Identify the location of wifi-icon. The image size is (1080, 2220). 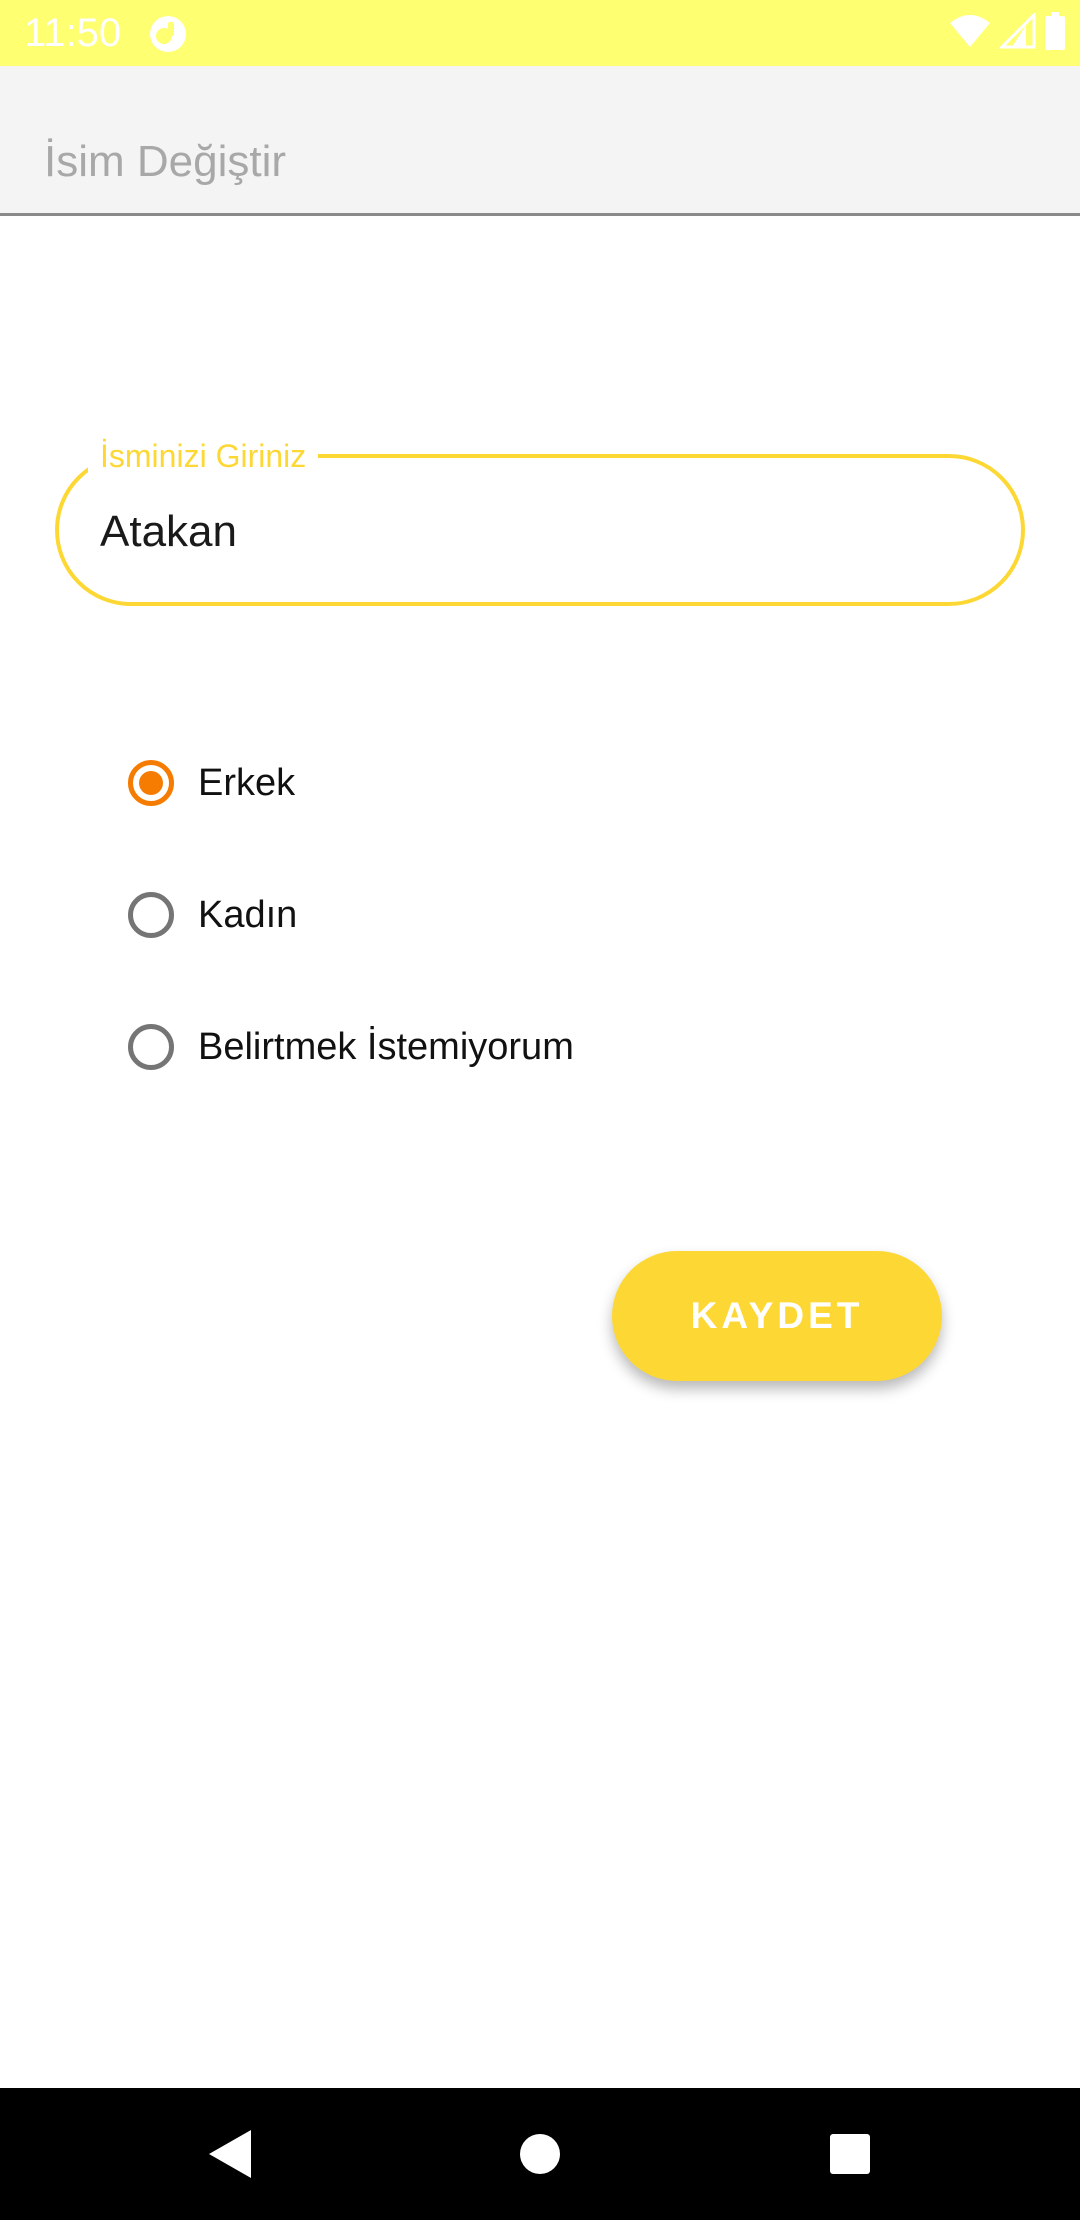
(970, 33).